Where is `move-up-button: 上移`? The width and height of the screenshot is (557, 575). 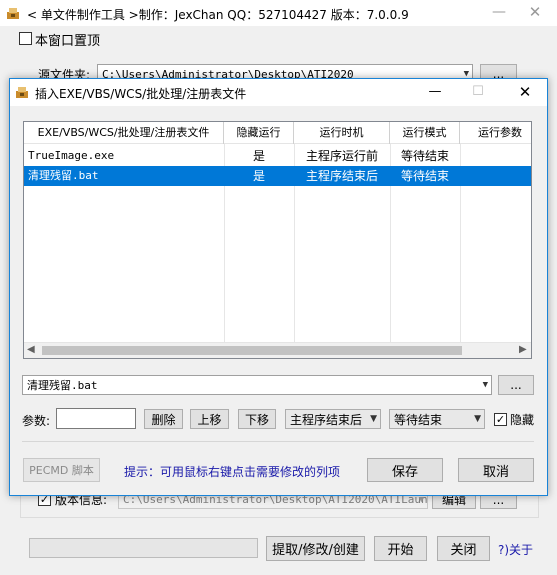 move-up-button: 上移 is located at coordinates (209, 419).